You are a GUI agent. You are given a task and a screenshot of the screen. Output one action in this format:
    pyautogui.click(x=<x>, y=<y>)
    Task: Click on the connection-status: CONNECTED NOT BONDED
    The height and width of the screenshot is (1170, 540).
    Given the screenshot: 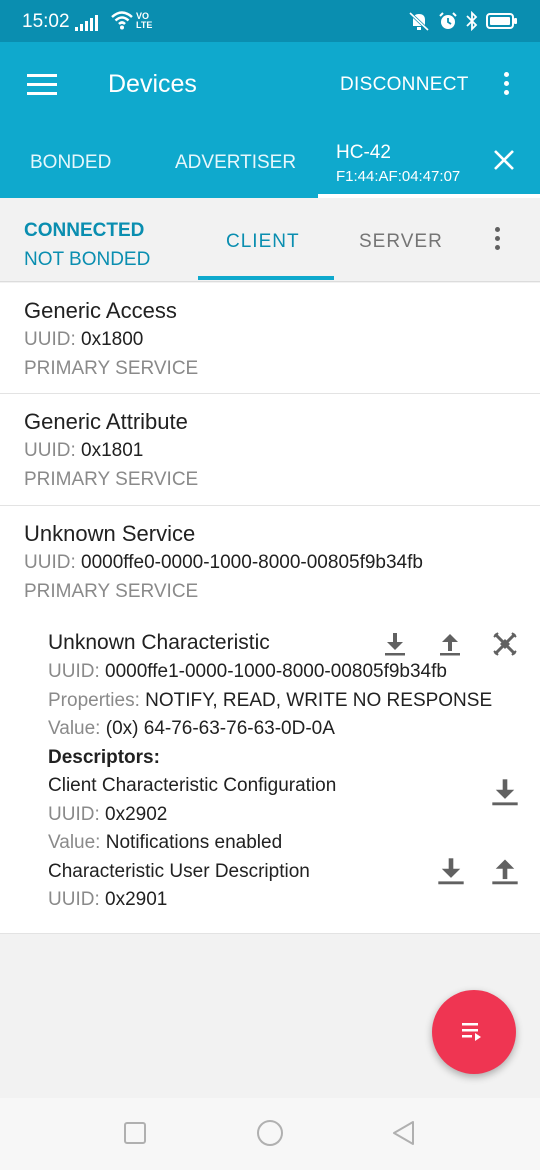 What is the action you would take?
    pyautogui.click(x=87, y=245)
    